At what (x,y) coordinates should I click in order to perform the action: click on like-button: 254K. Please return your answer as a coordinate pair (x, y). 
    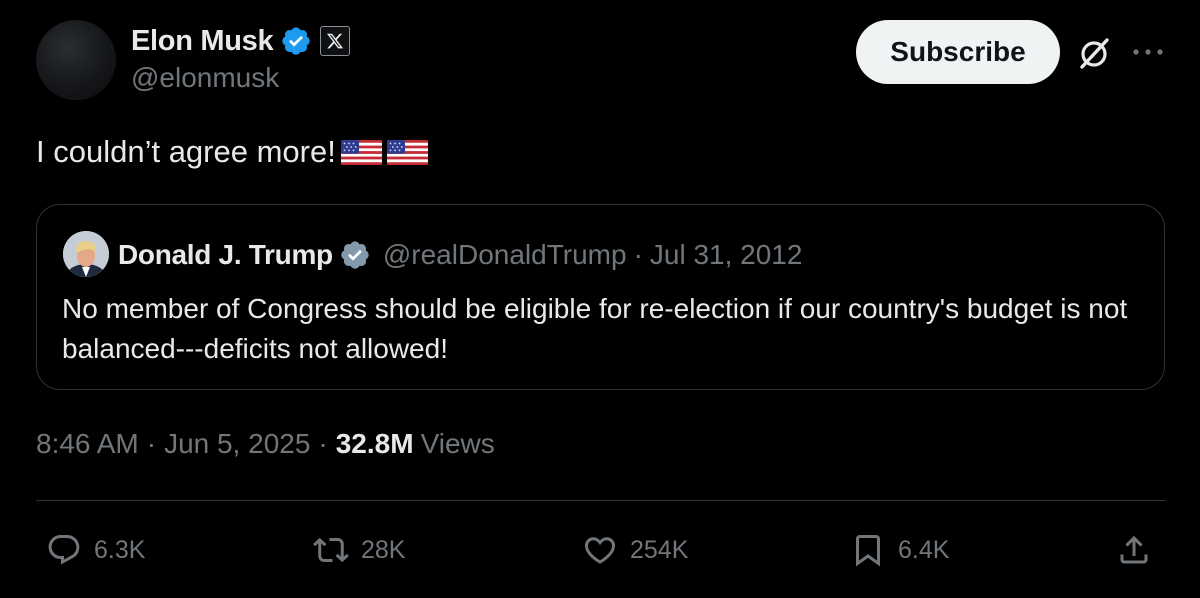
    Looking at the image, I should click on (635, 550).